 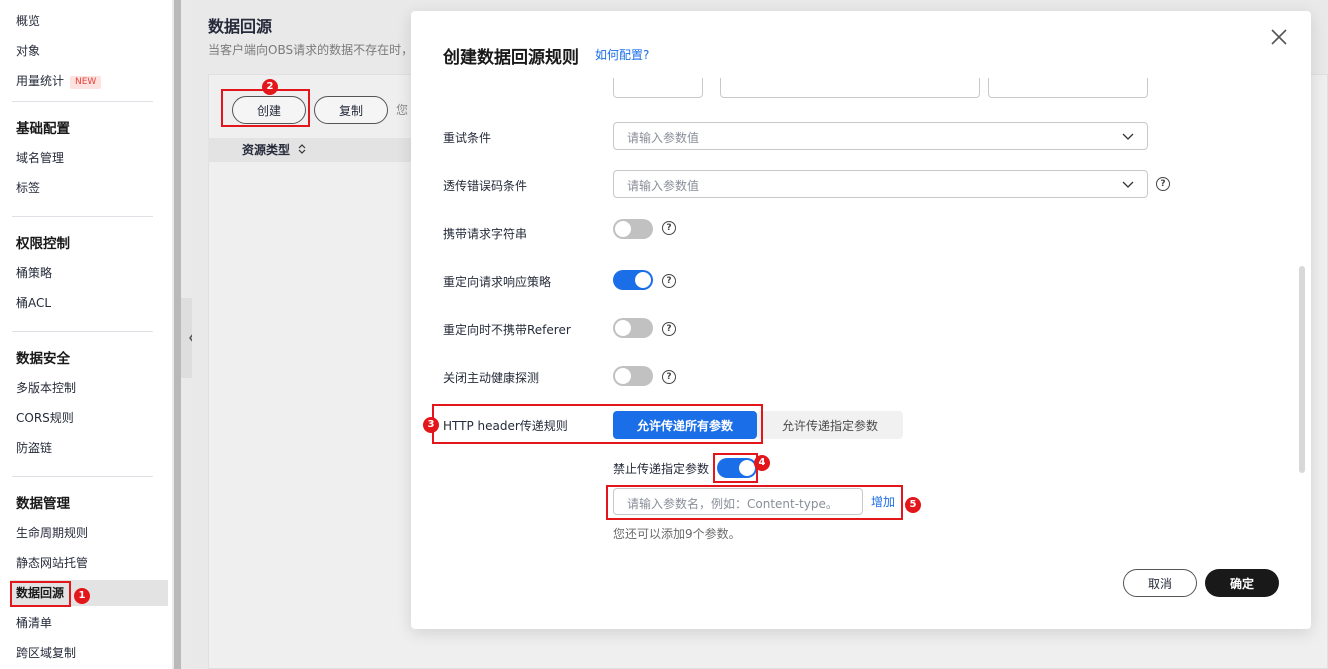 I want to click on column-label: 资源类型, so click(x=266, y=150).